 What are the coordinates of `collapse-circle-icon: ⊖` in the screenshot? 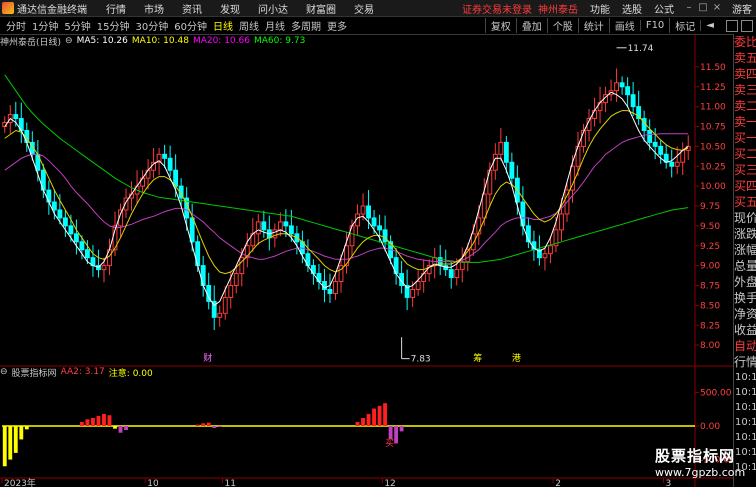 It's located at (69, 41).